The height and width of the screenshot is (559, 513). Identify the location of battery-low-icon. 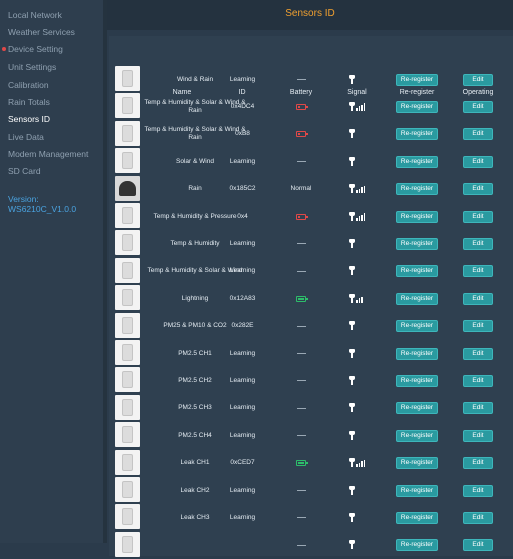
(302, 106).